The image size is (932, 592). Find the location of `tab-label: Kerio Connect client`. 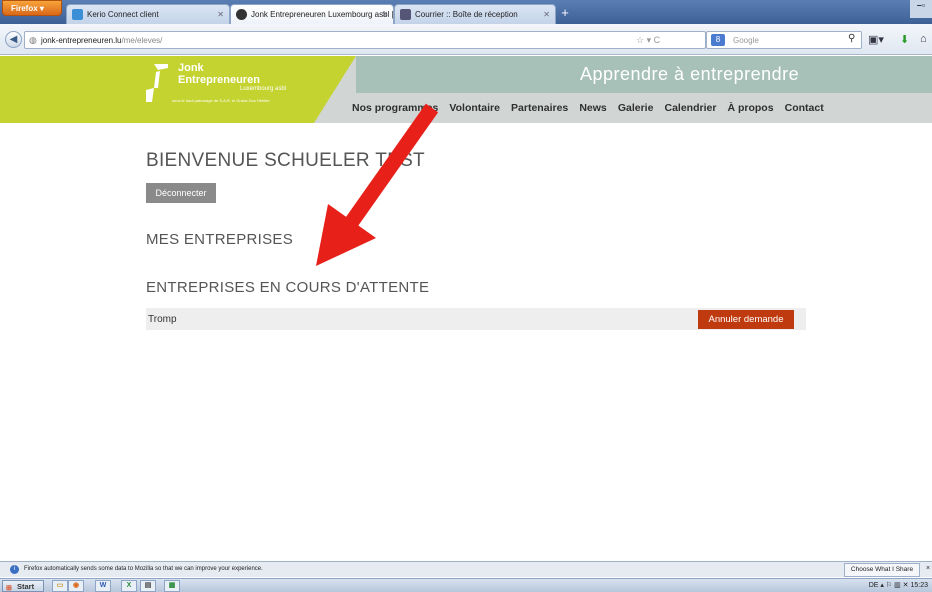

tab-label: Kerio Connect client is located at coordinates (123, 14).